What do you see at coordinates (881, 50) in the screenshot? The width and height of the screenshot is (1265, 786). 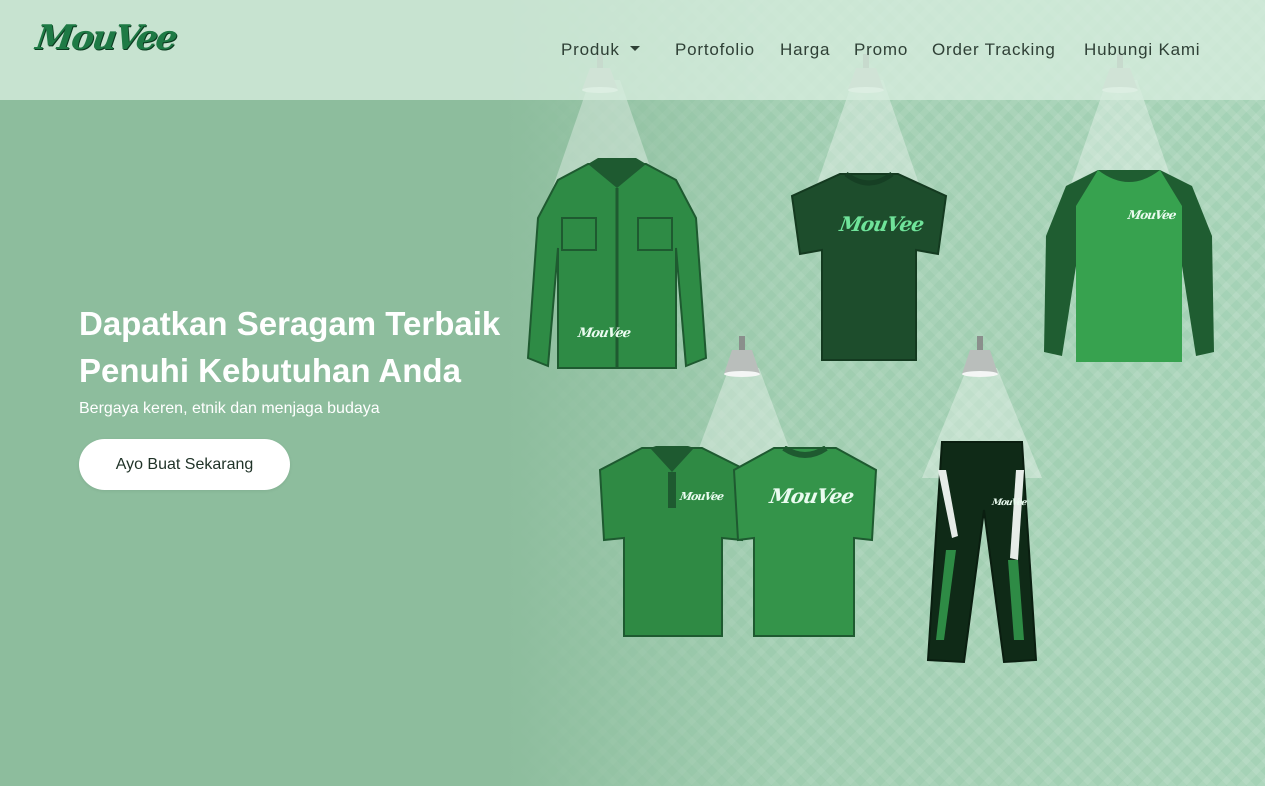 I see `nav-item-promo: Promo` at bounding box center [881, 50].